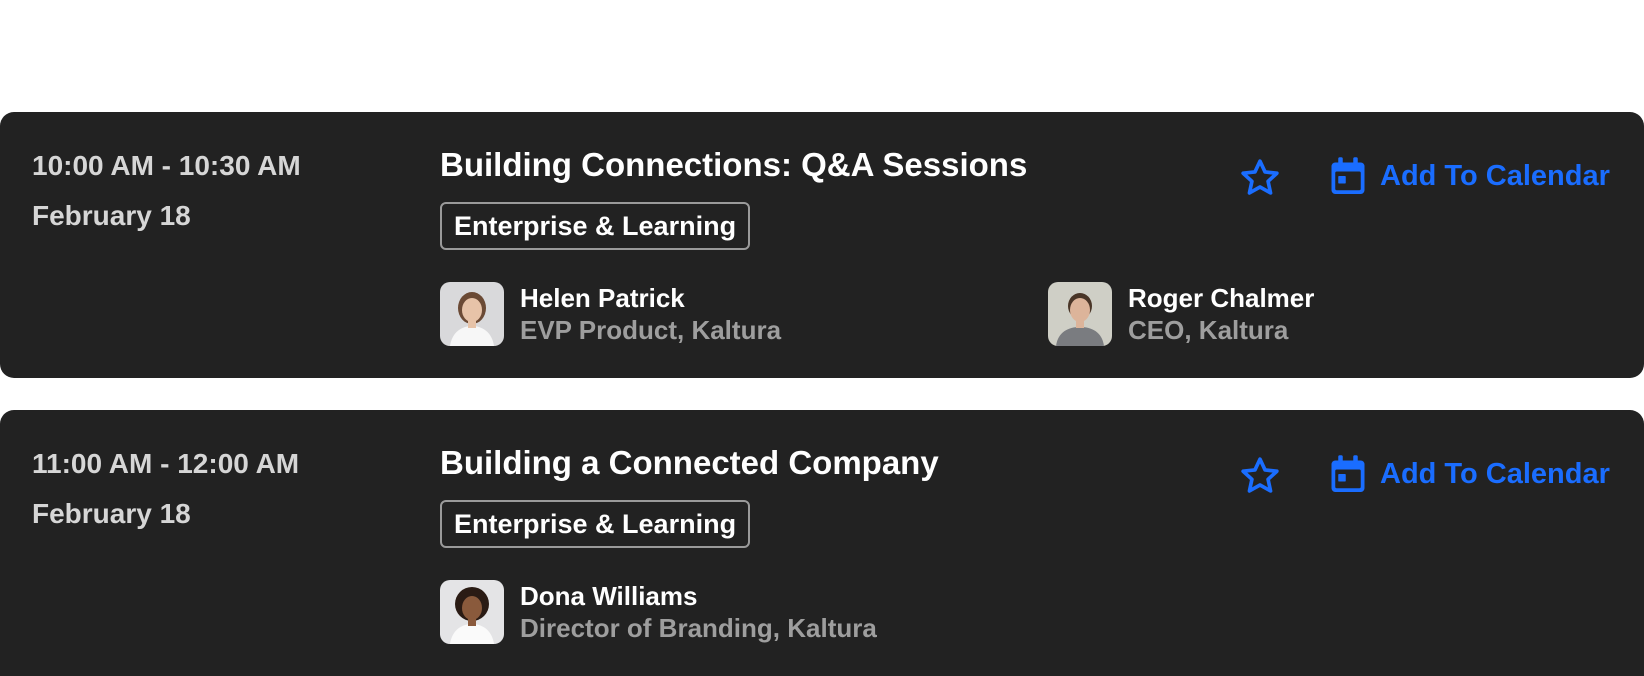 The image size is (1644, 676). What do you see at coordinates (698, 628) in the screenshot?
I see `speaker-role: Director of Branding, Kaltura` at bounding box center [698, 628].